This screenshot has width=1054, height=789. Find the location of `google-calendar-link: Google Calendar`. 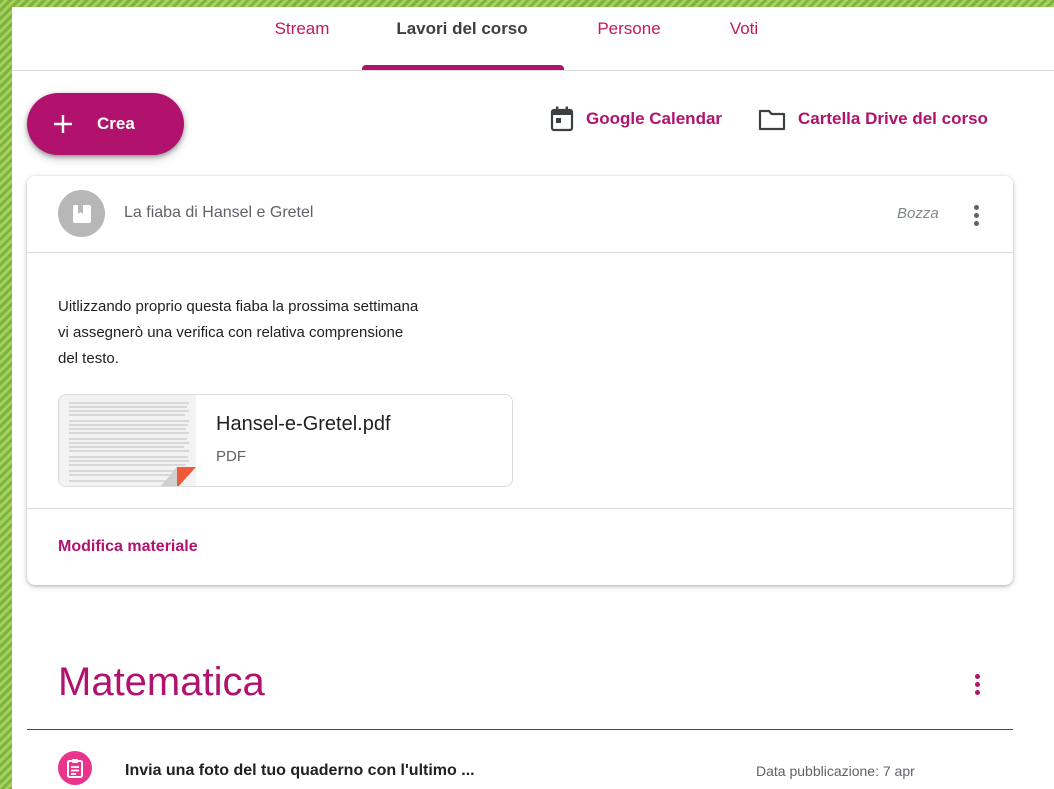

google-calendar-link: Google Calendar is located at coordinates (636, 119).